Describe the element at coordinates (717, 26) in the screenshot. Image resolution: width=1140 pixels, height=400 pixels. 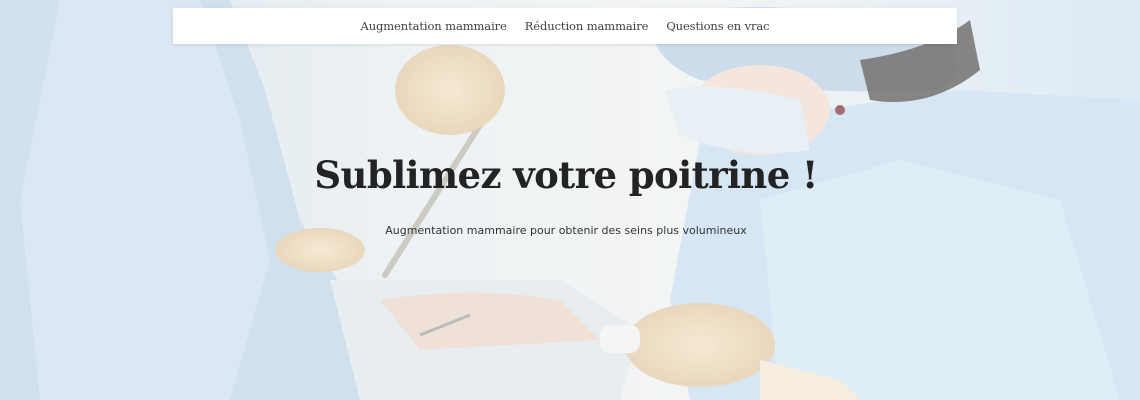
I see `nav-link-questions-en-vrac: Questions en vrac` at that location.